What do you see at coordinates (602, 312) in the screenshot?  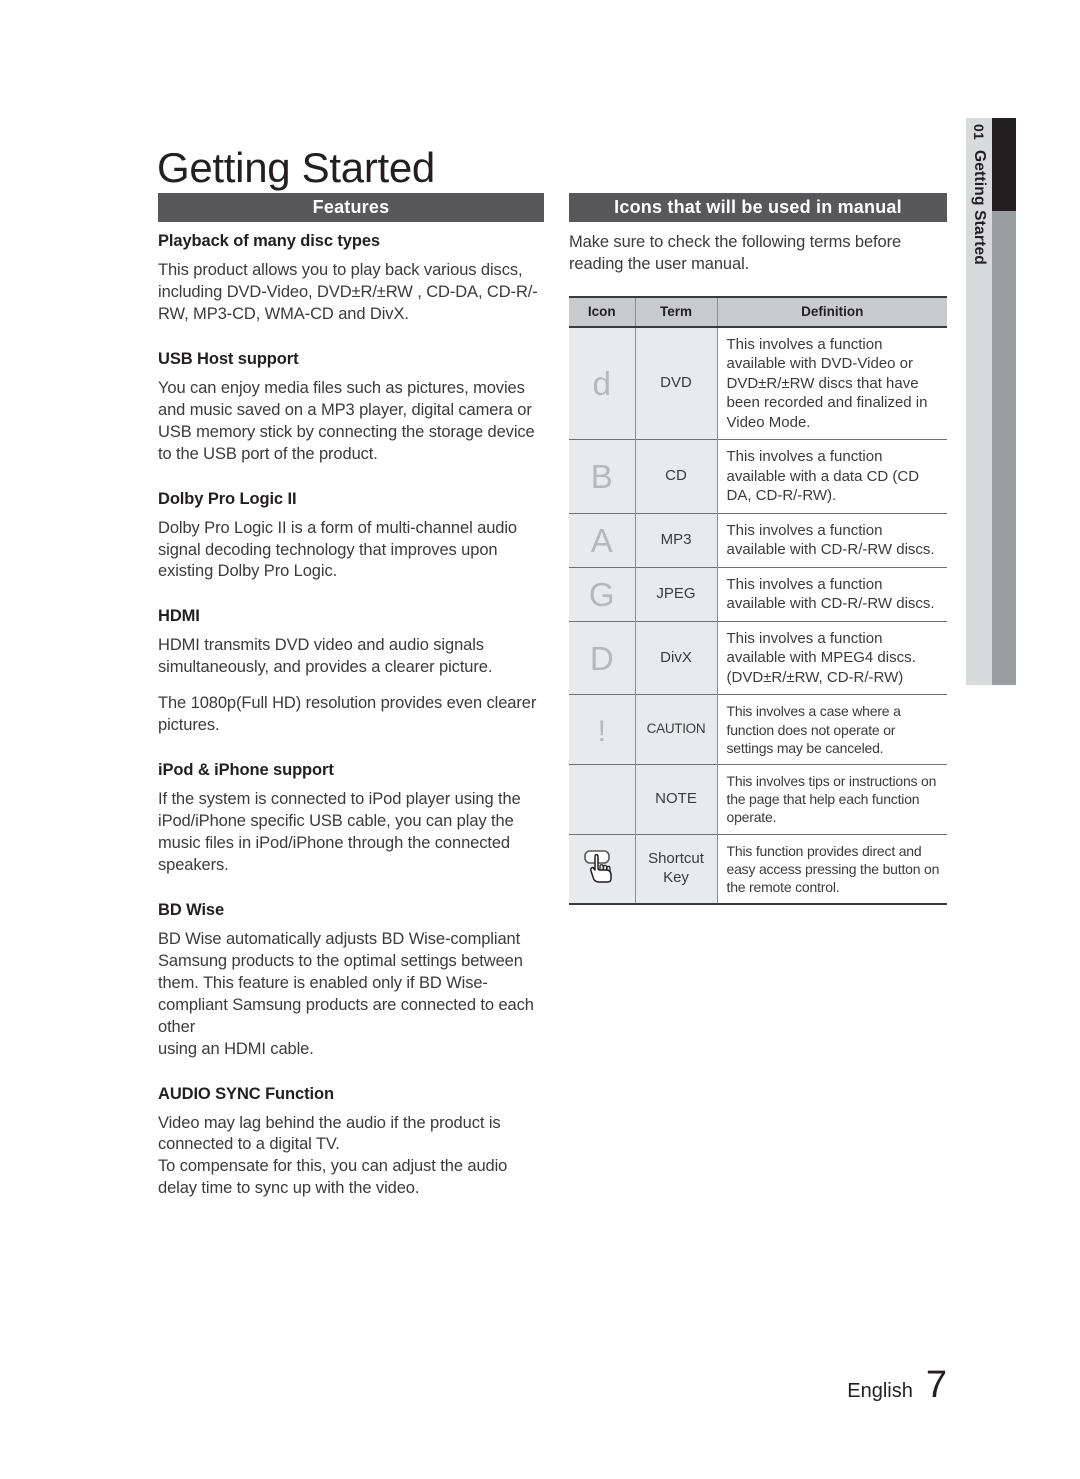 I see `column-header-icon: Icon` at bounding box center [602, 312].